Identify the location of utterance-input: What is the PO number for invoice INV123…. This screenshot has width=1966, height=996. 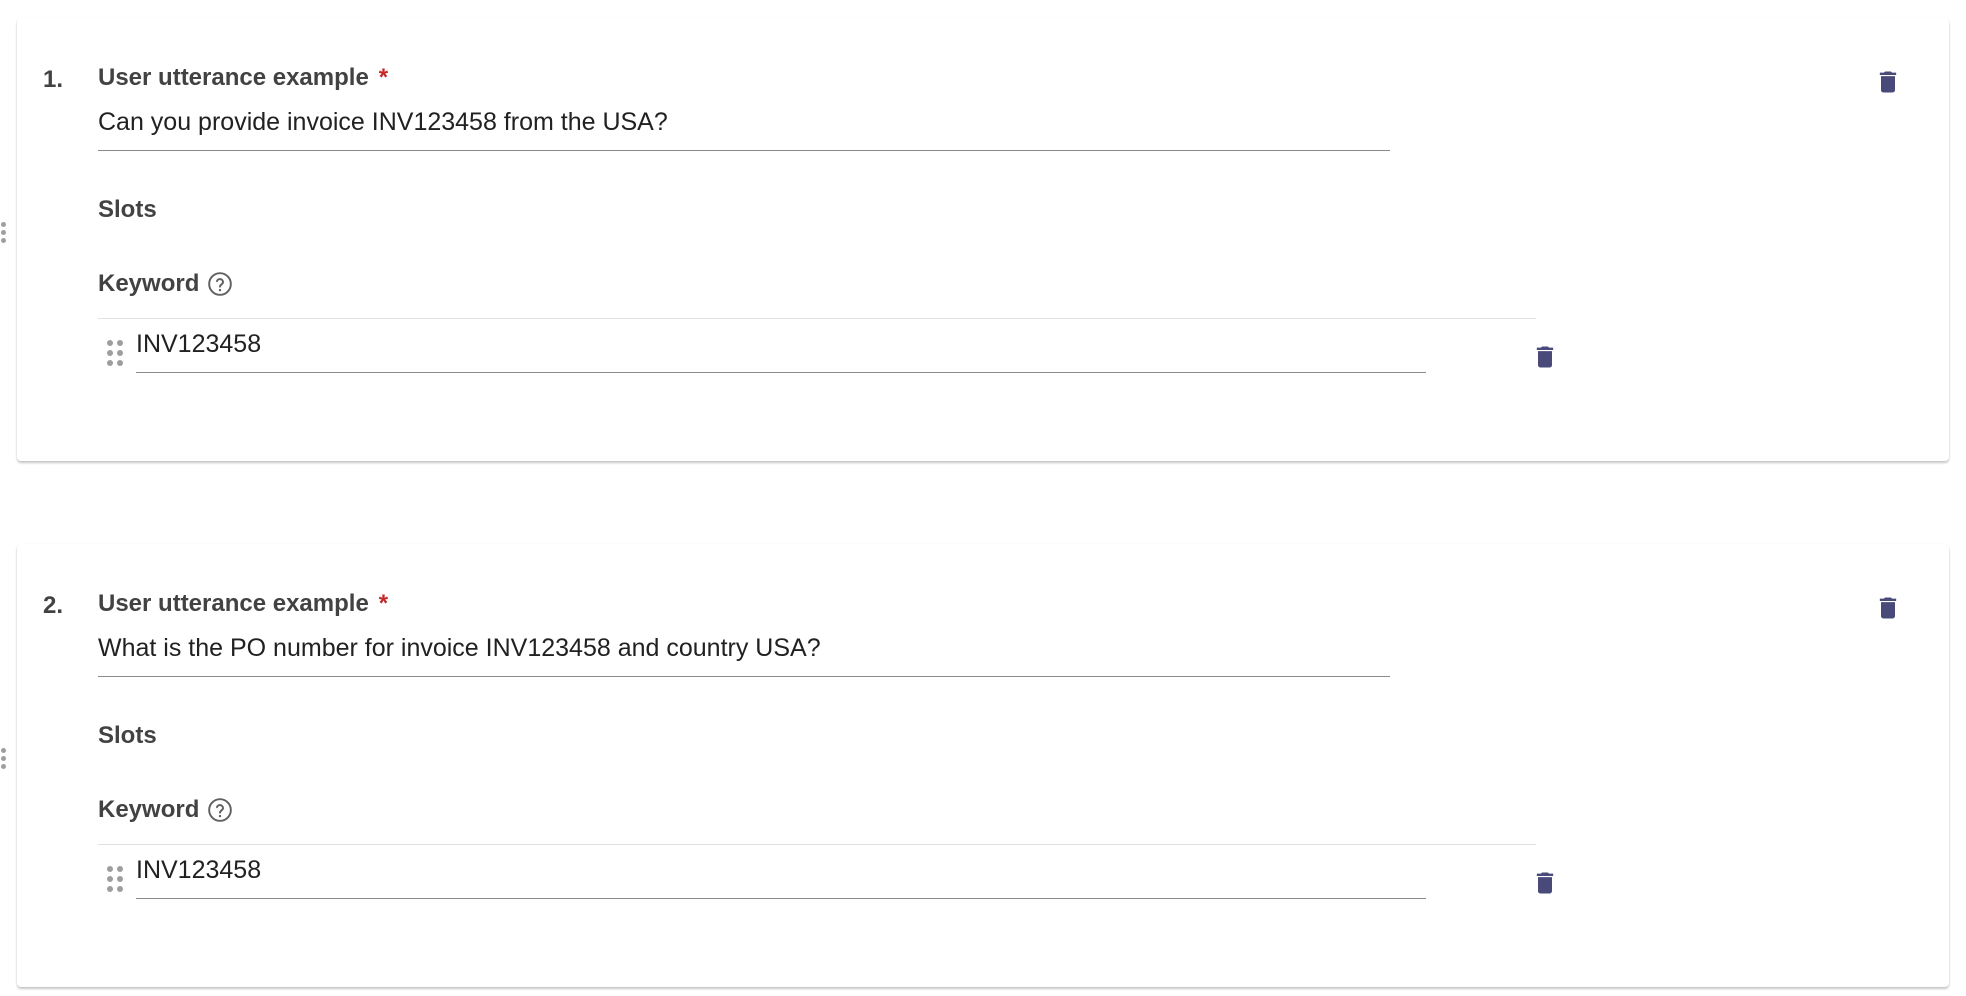
(744, 654).